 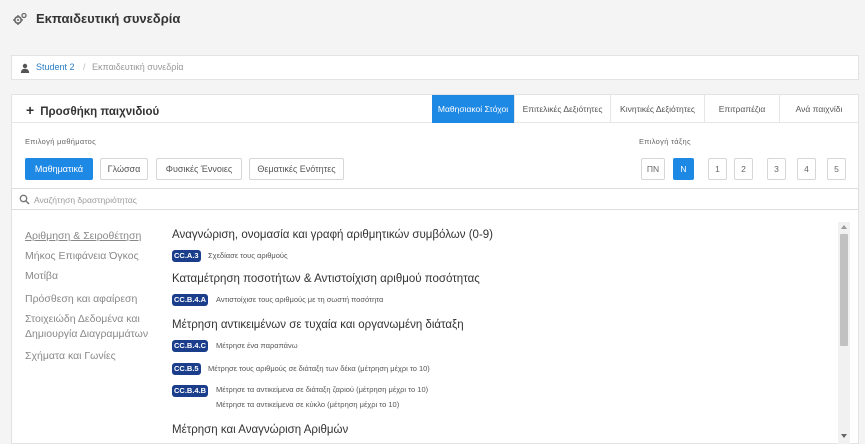 What do you see at coordinates (83, 236) in the screenshot?
I see `sidebar-item-counting: Αριθμηση & Σειροθέτηση` at bounding box center [83, 236].